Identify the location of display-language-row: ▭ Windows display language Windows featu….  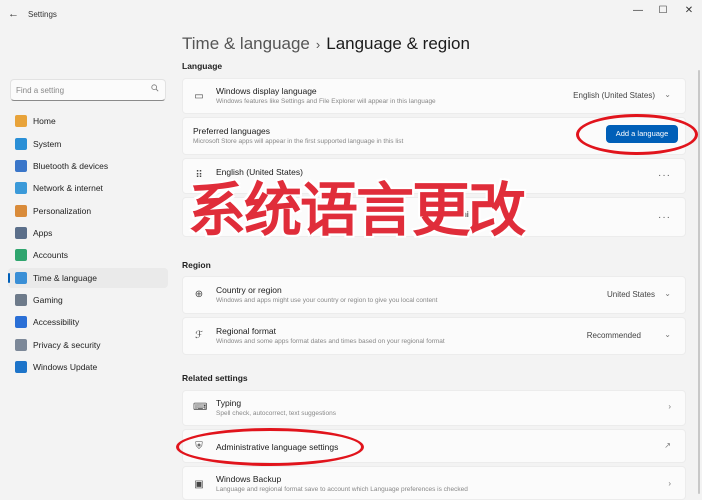
(434, 96).